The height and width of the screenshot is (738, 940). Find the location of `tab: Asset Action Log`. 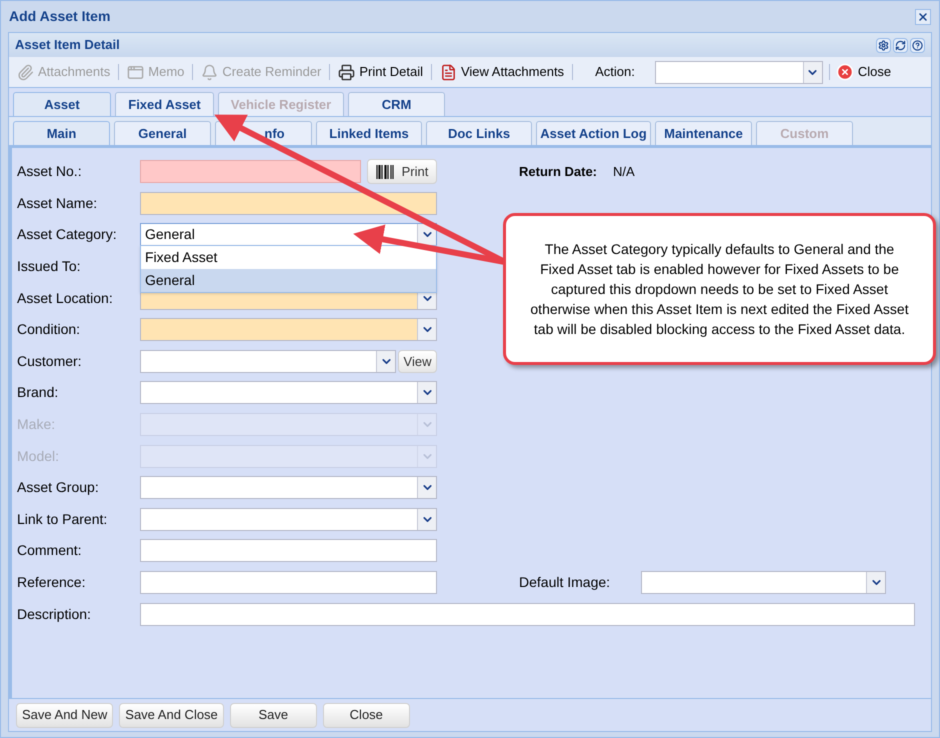

tab: Asset Action Log is located at coordinates (593, 133).